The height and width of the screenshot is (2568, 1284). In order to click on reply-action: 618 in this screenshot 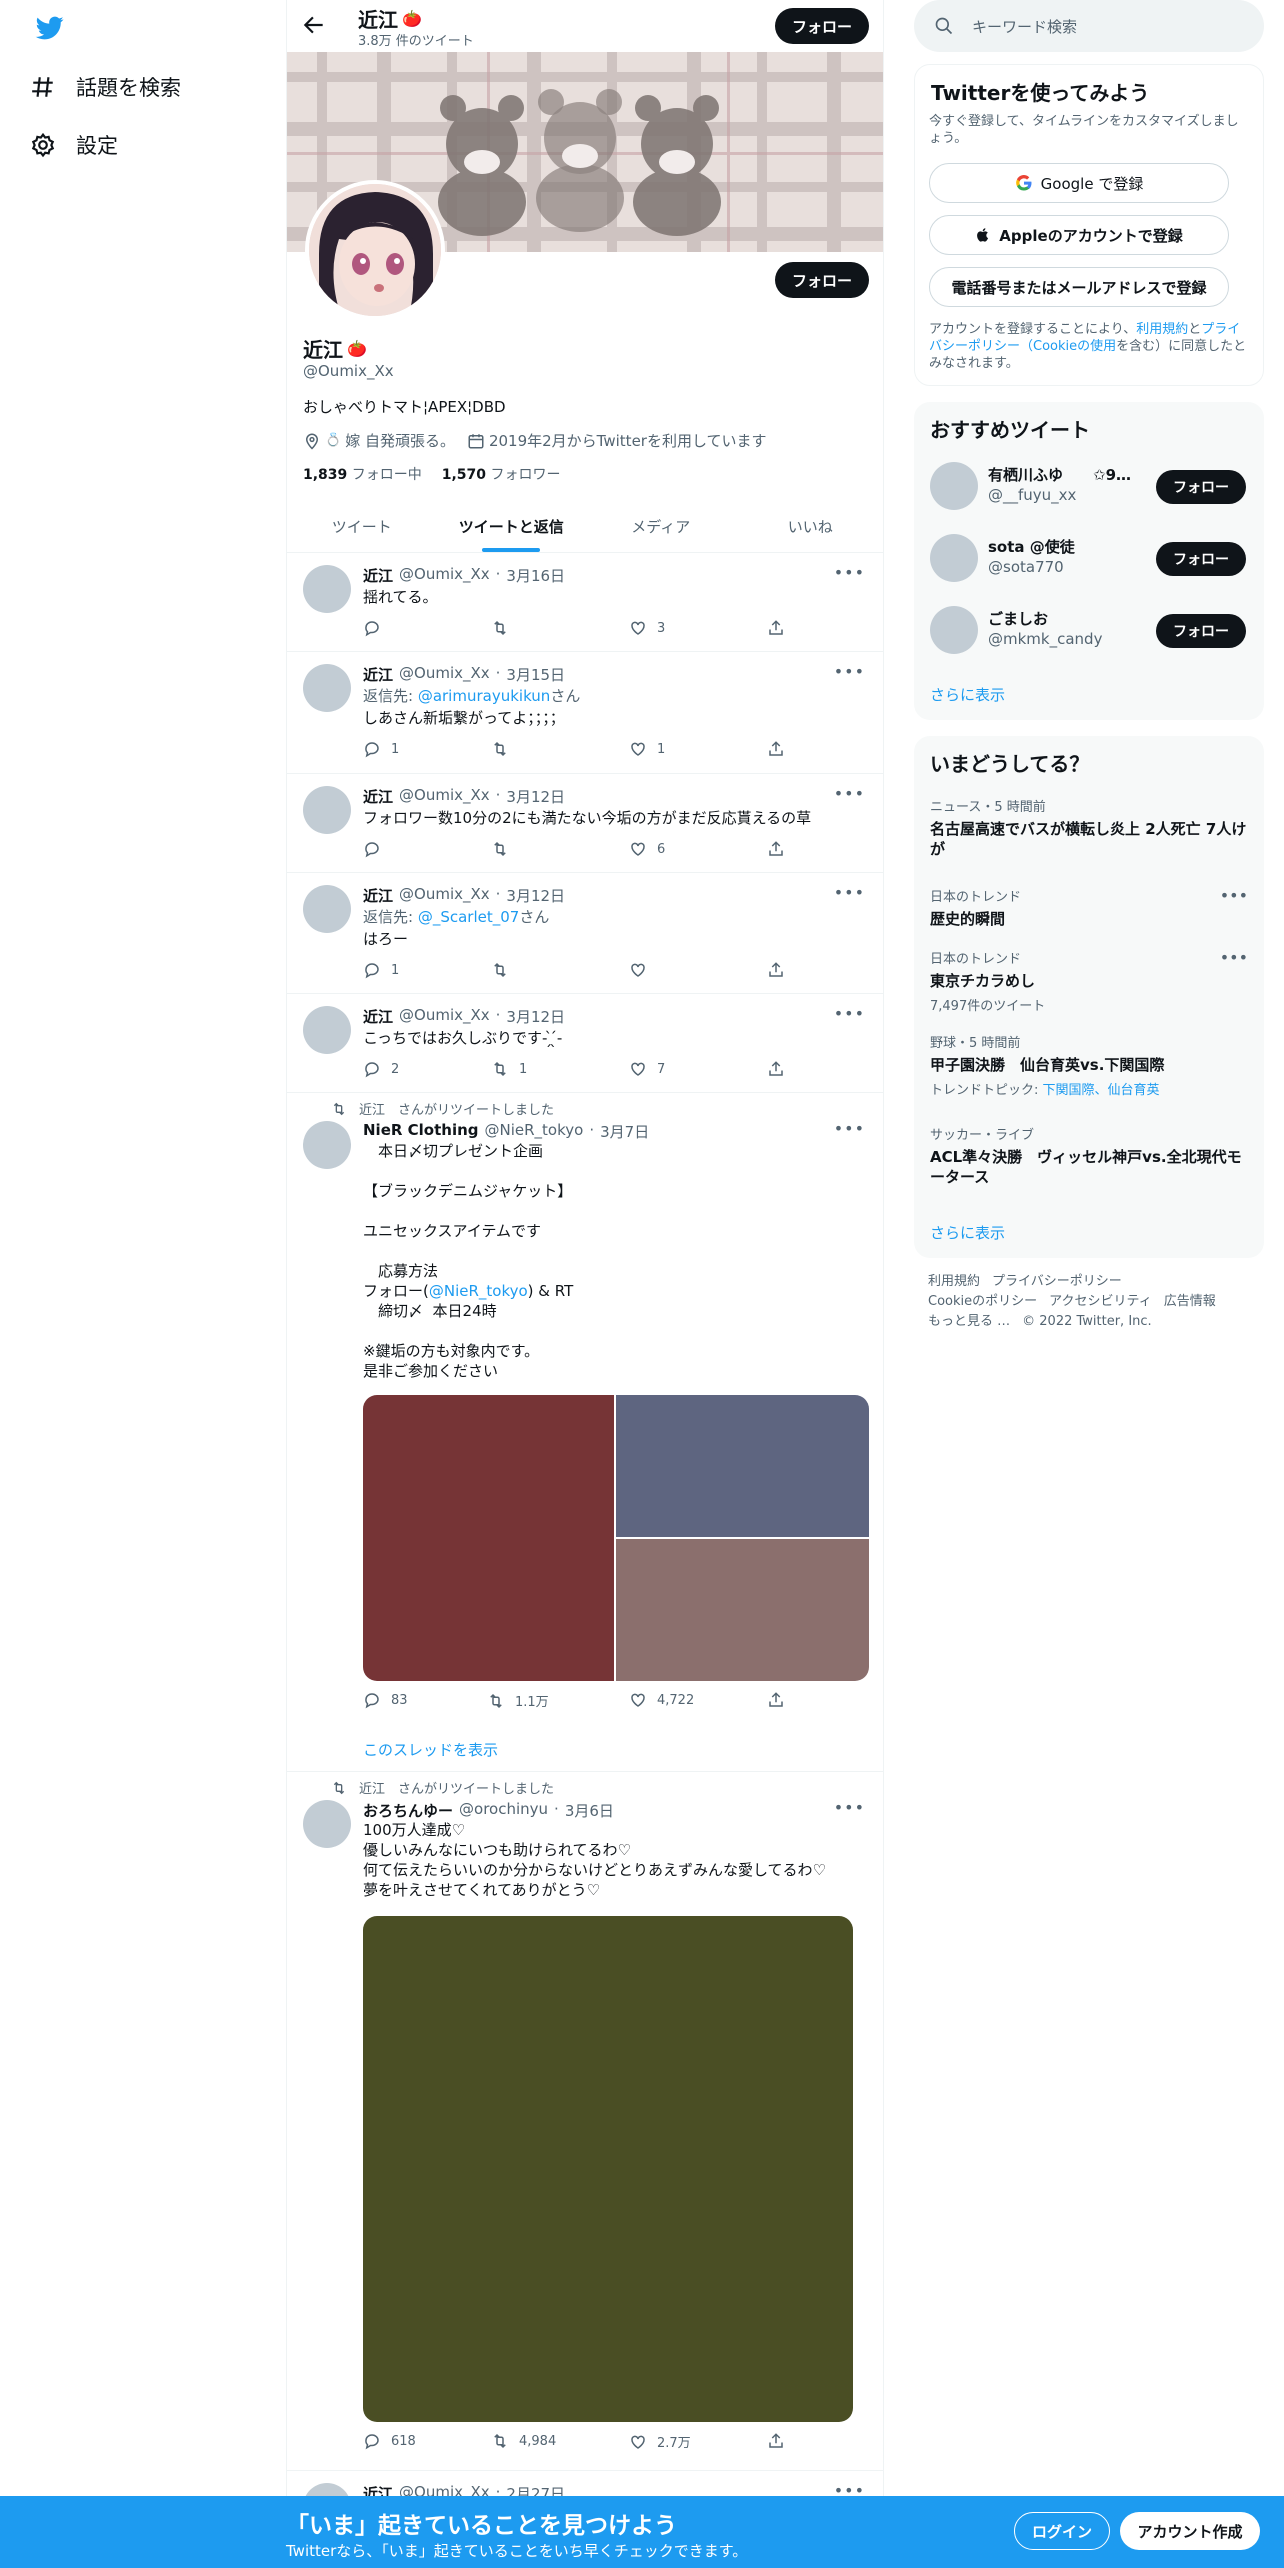, I will do `click(389, 2441)`.